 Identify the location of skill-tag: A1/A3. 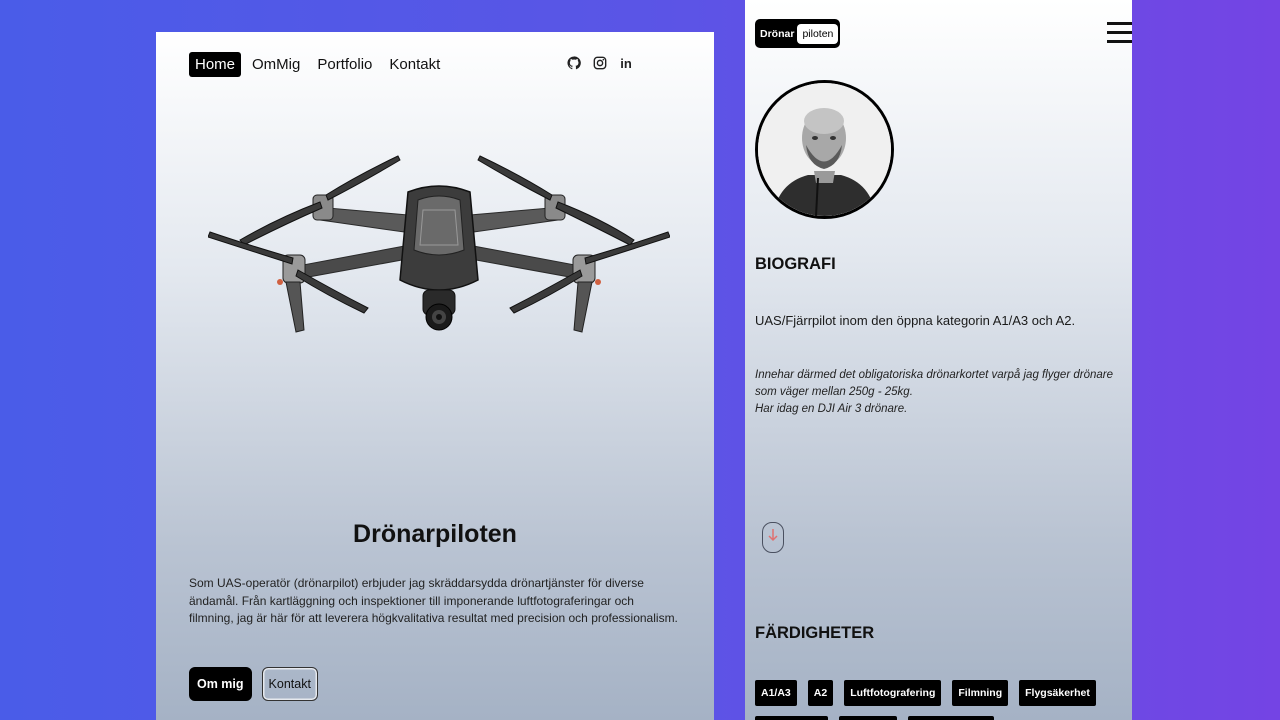
(776, 693).